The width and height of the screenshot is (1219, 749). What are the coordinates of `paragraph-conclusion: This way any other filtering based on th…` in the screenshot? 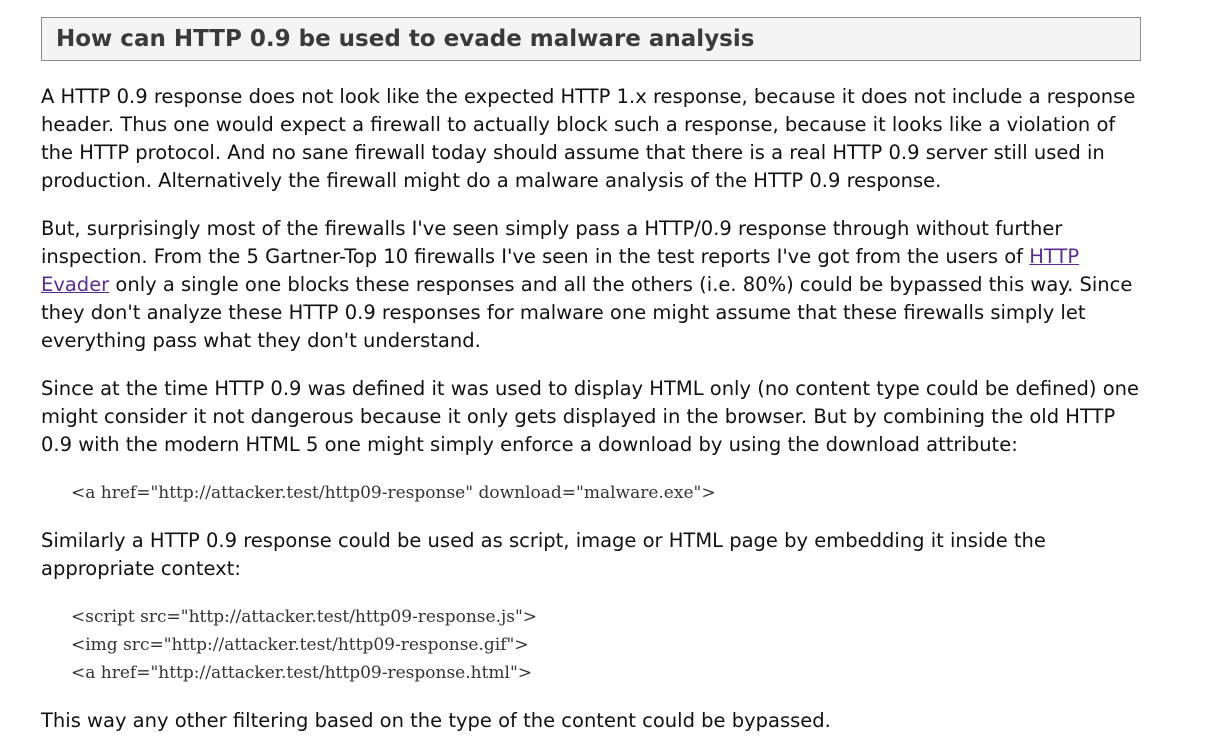 It's located at (436, 720).